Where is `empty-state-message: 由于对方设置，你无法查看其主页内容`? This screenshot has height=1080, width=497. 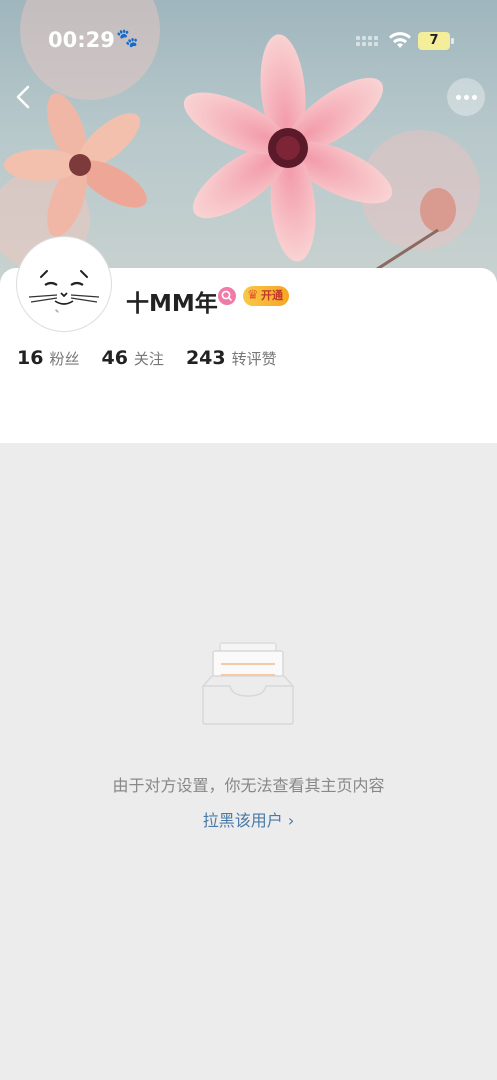 empty-state-message: 由于对方设置，你无法查看其主页内容 is located at coordinates (248, 785).